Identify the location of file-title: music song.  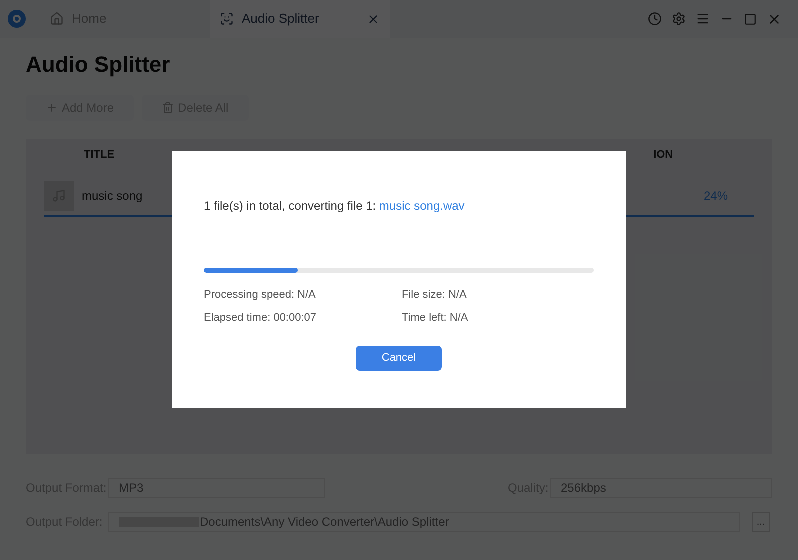
(112, 196).